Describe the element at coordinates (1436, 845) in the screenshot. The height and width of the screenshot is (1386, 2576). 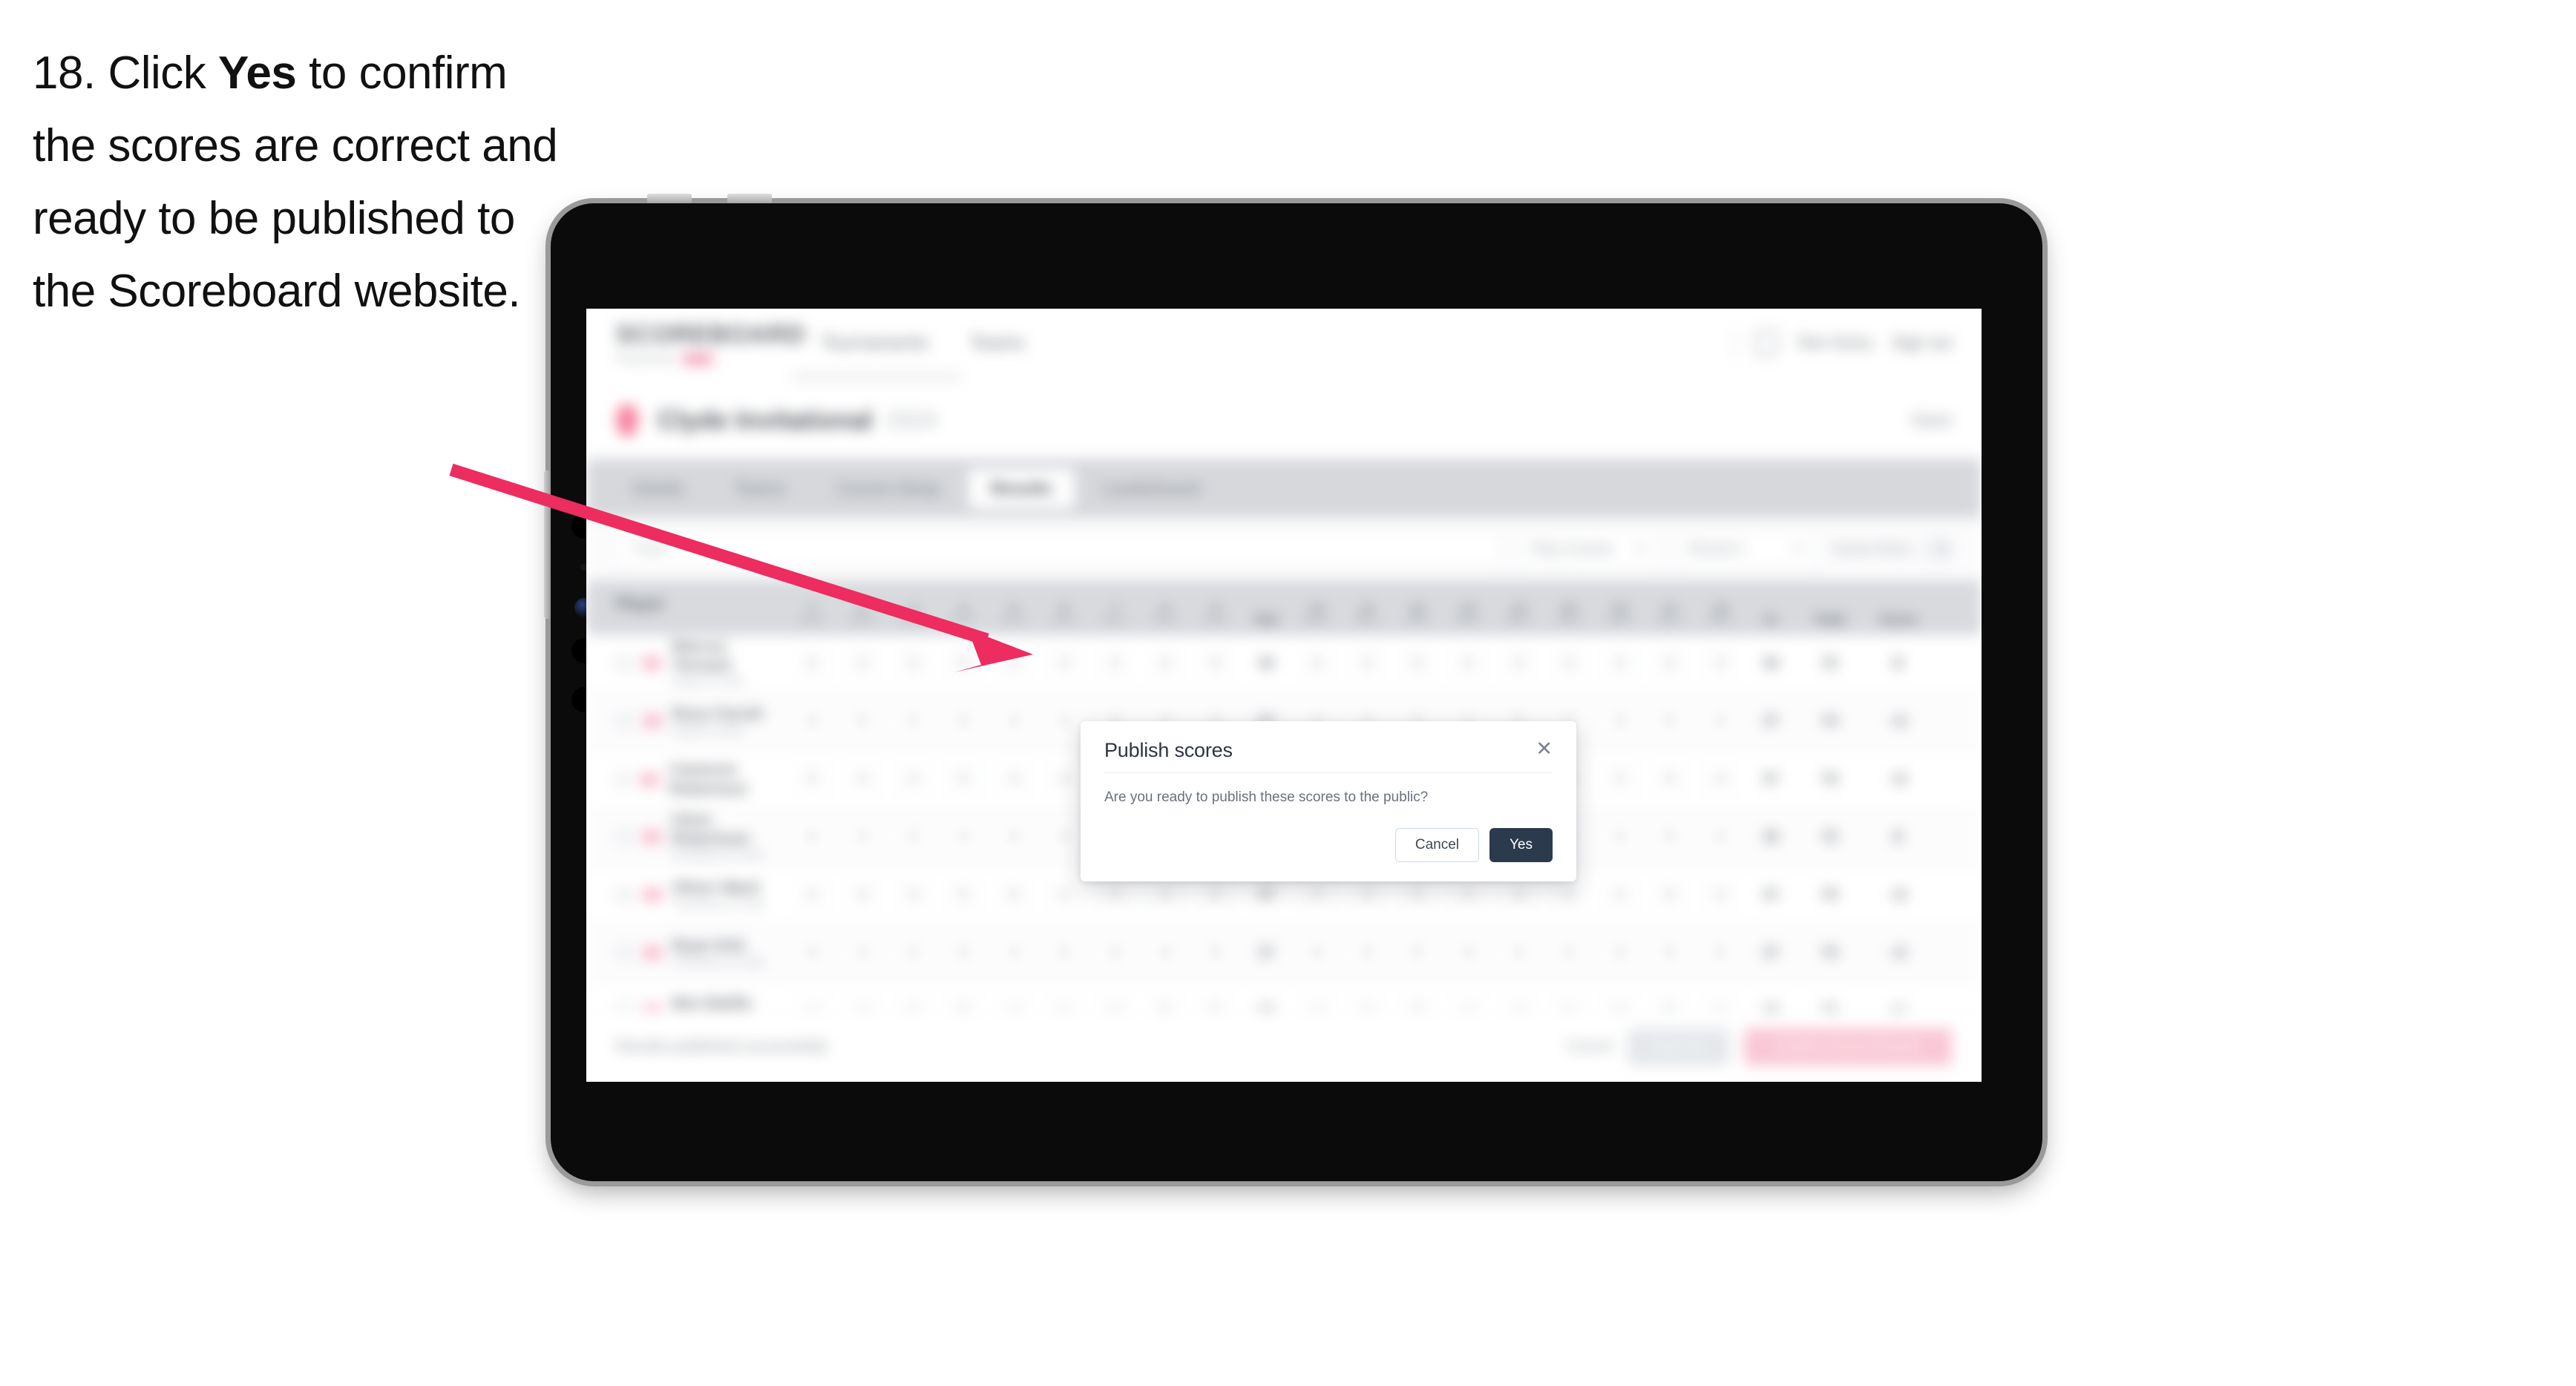
I see `cancel-button: Cancel` at that location.